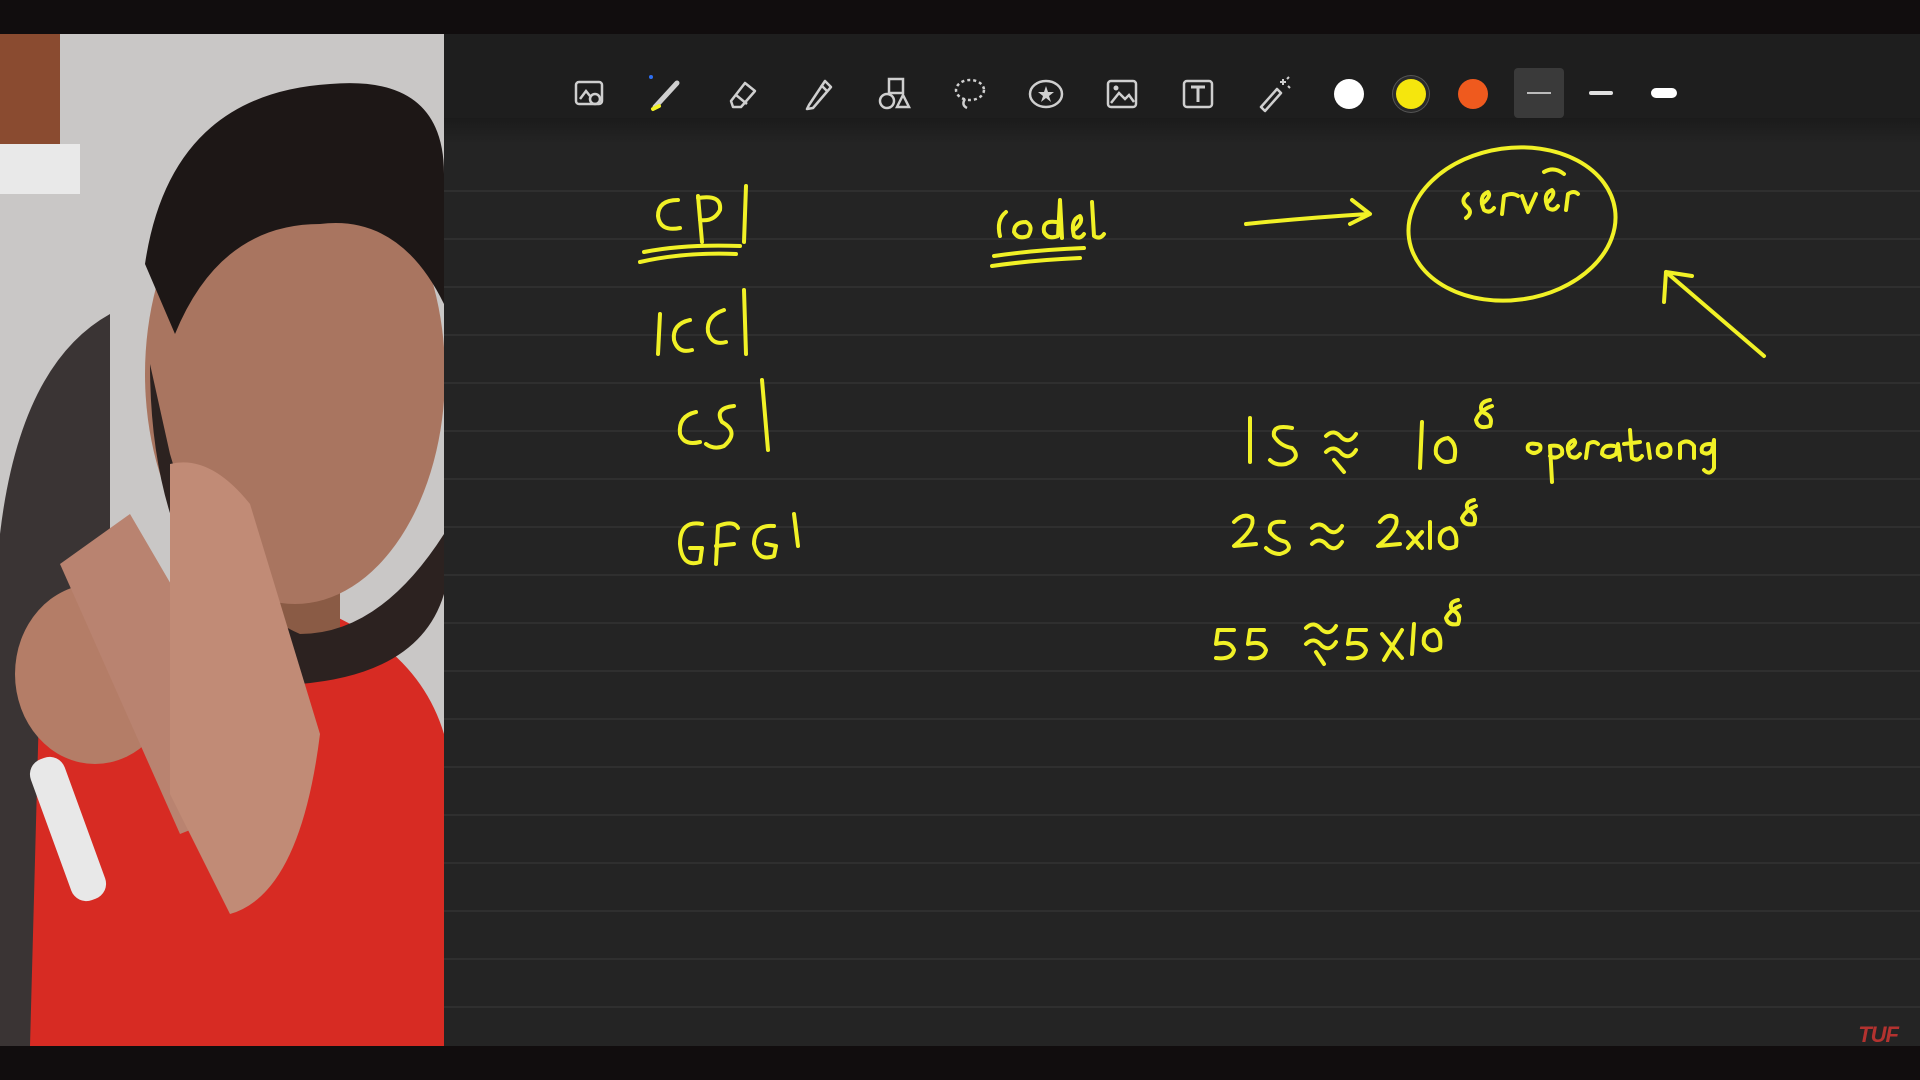  What do you see at coordinates (1182, 131) in the screenshot?
I see `toolbar-divider` at bounding box center [1182, 131].